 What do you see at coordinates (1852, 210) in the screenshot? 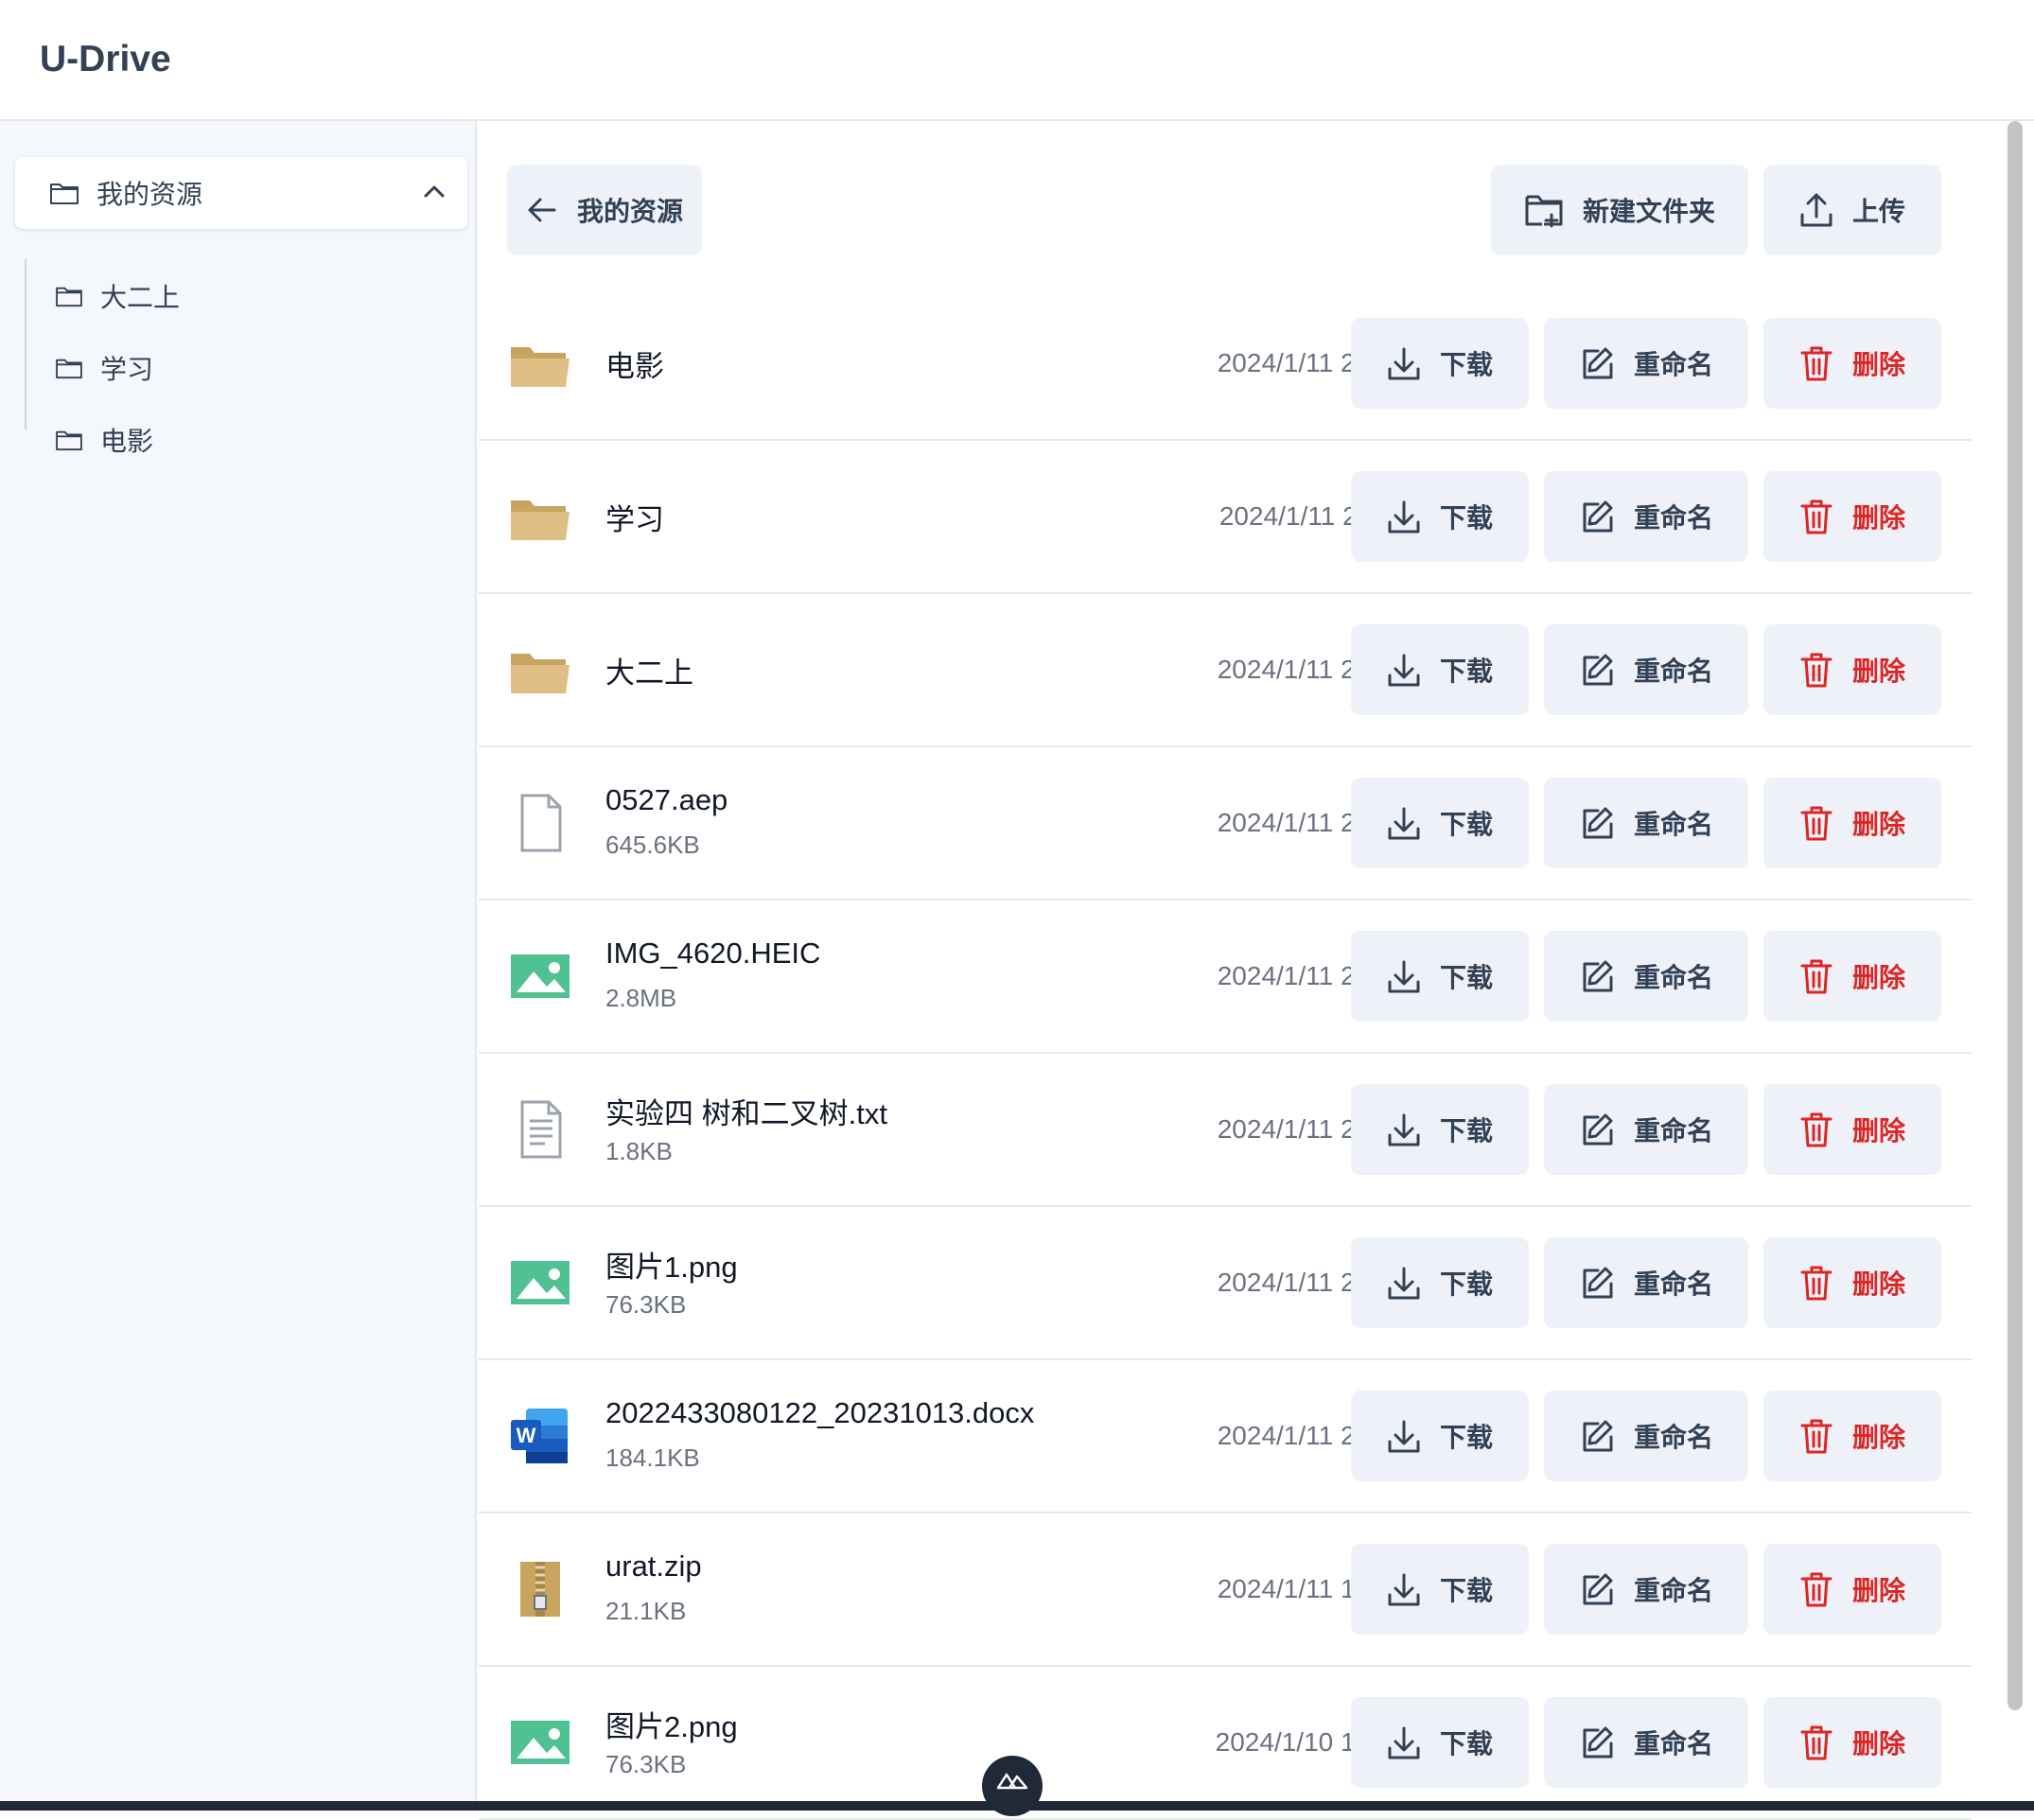
I see `upload-button: 上传` at bounding box center [1852, 210].